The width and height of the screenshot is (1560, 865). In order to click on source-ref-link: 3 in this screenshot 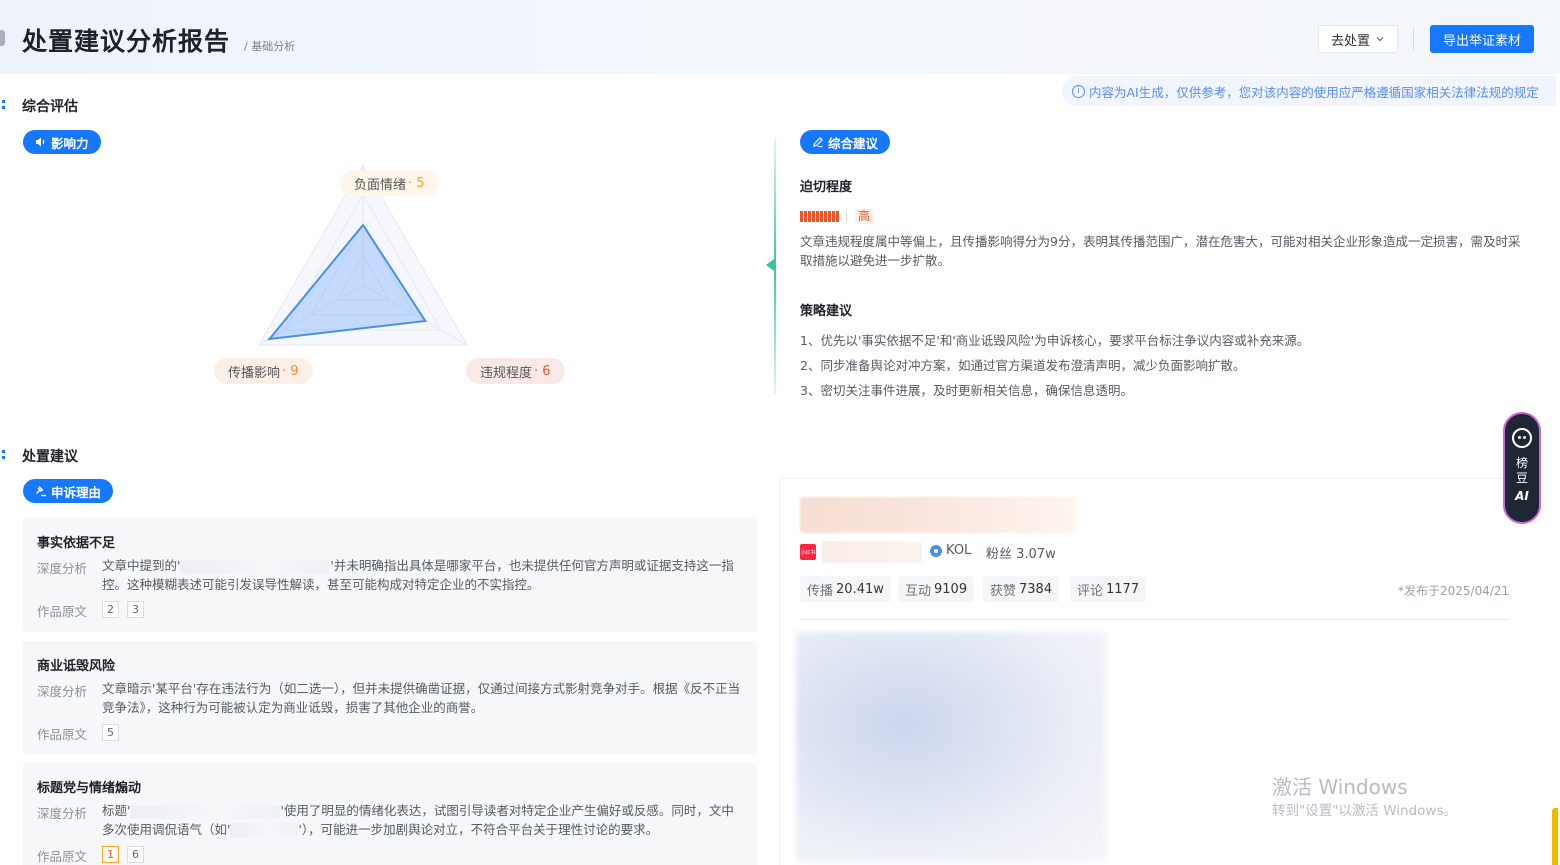, I will do `click(135, 609)`.